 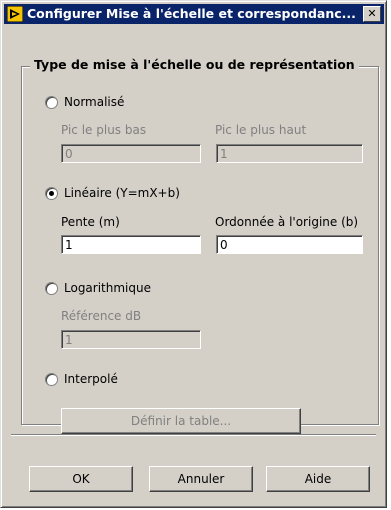 I want to click on radio-interpole-dot, so click(x=51, y=379).